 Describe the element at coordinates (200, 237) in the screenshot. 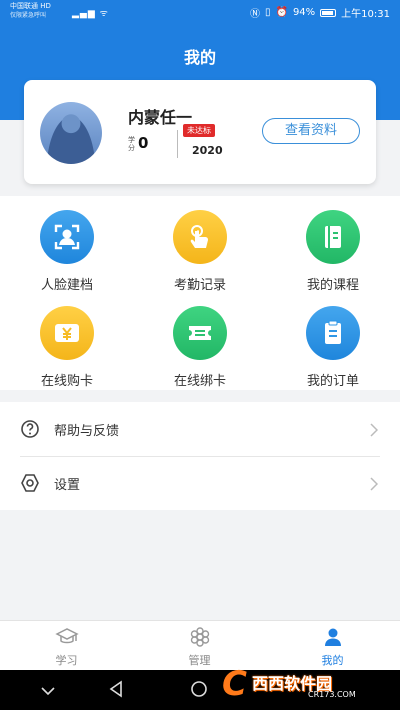

I see `touch-icon` at that location.